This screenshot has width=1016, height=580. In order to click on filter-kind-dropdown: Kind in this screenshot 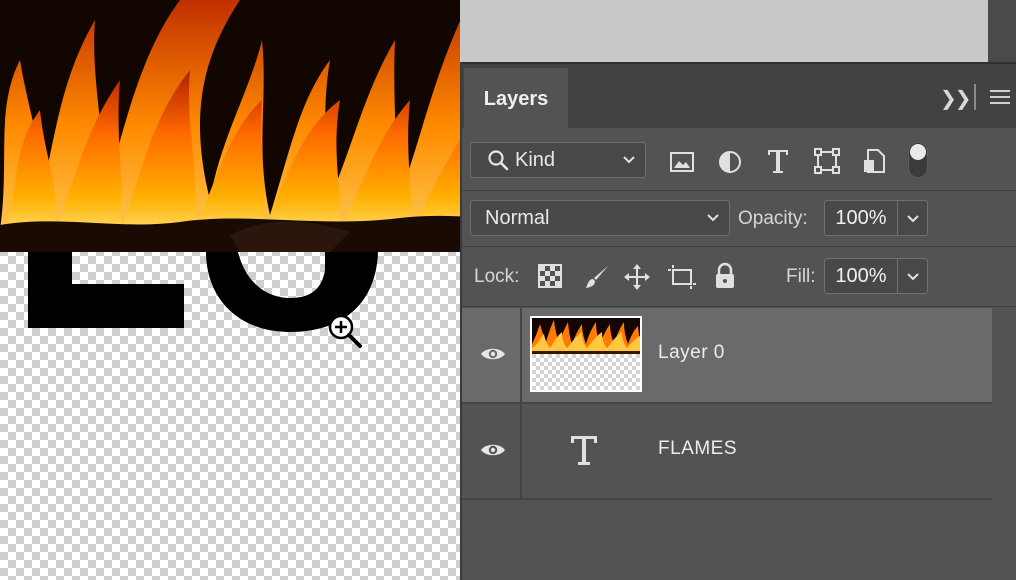, I will do `click(558, 160)`.